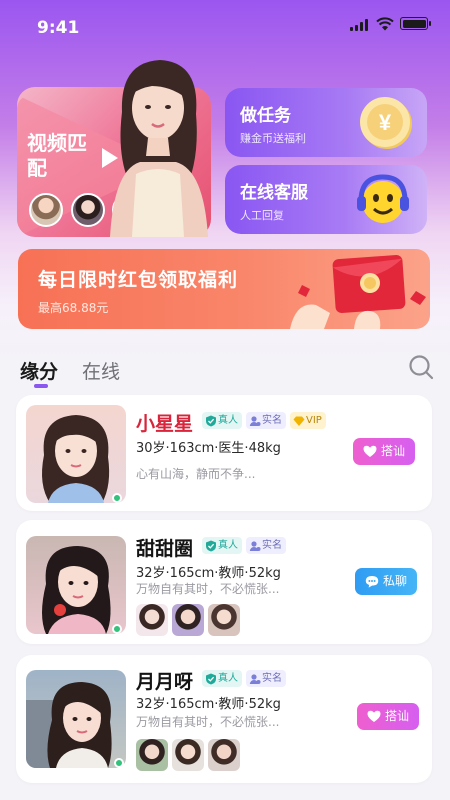 The image size is (450, 800). Describe the element at coordinates (372, 582) in the screenshot. I see `chat-bubble-icon` at that location.